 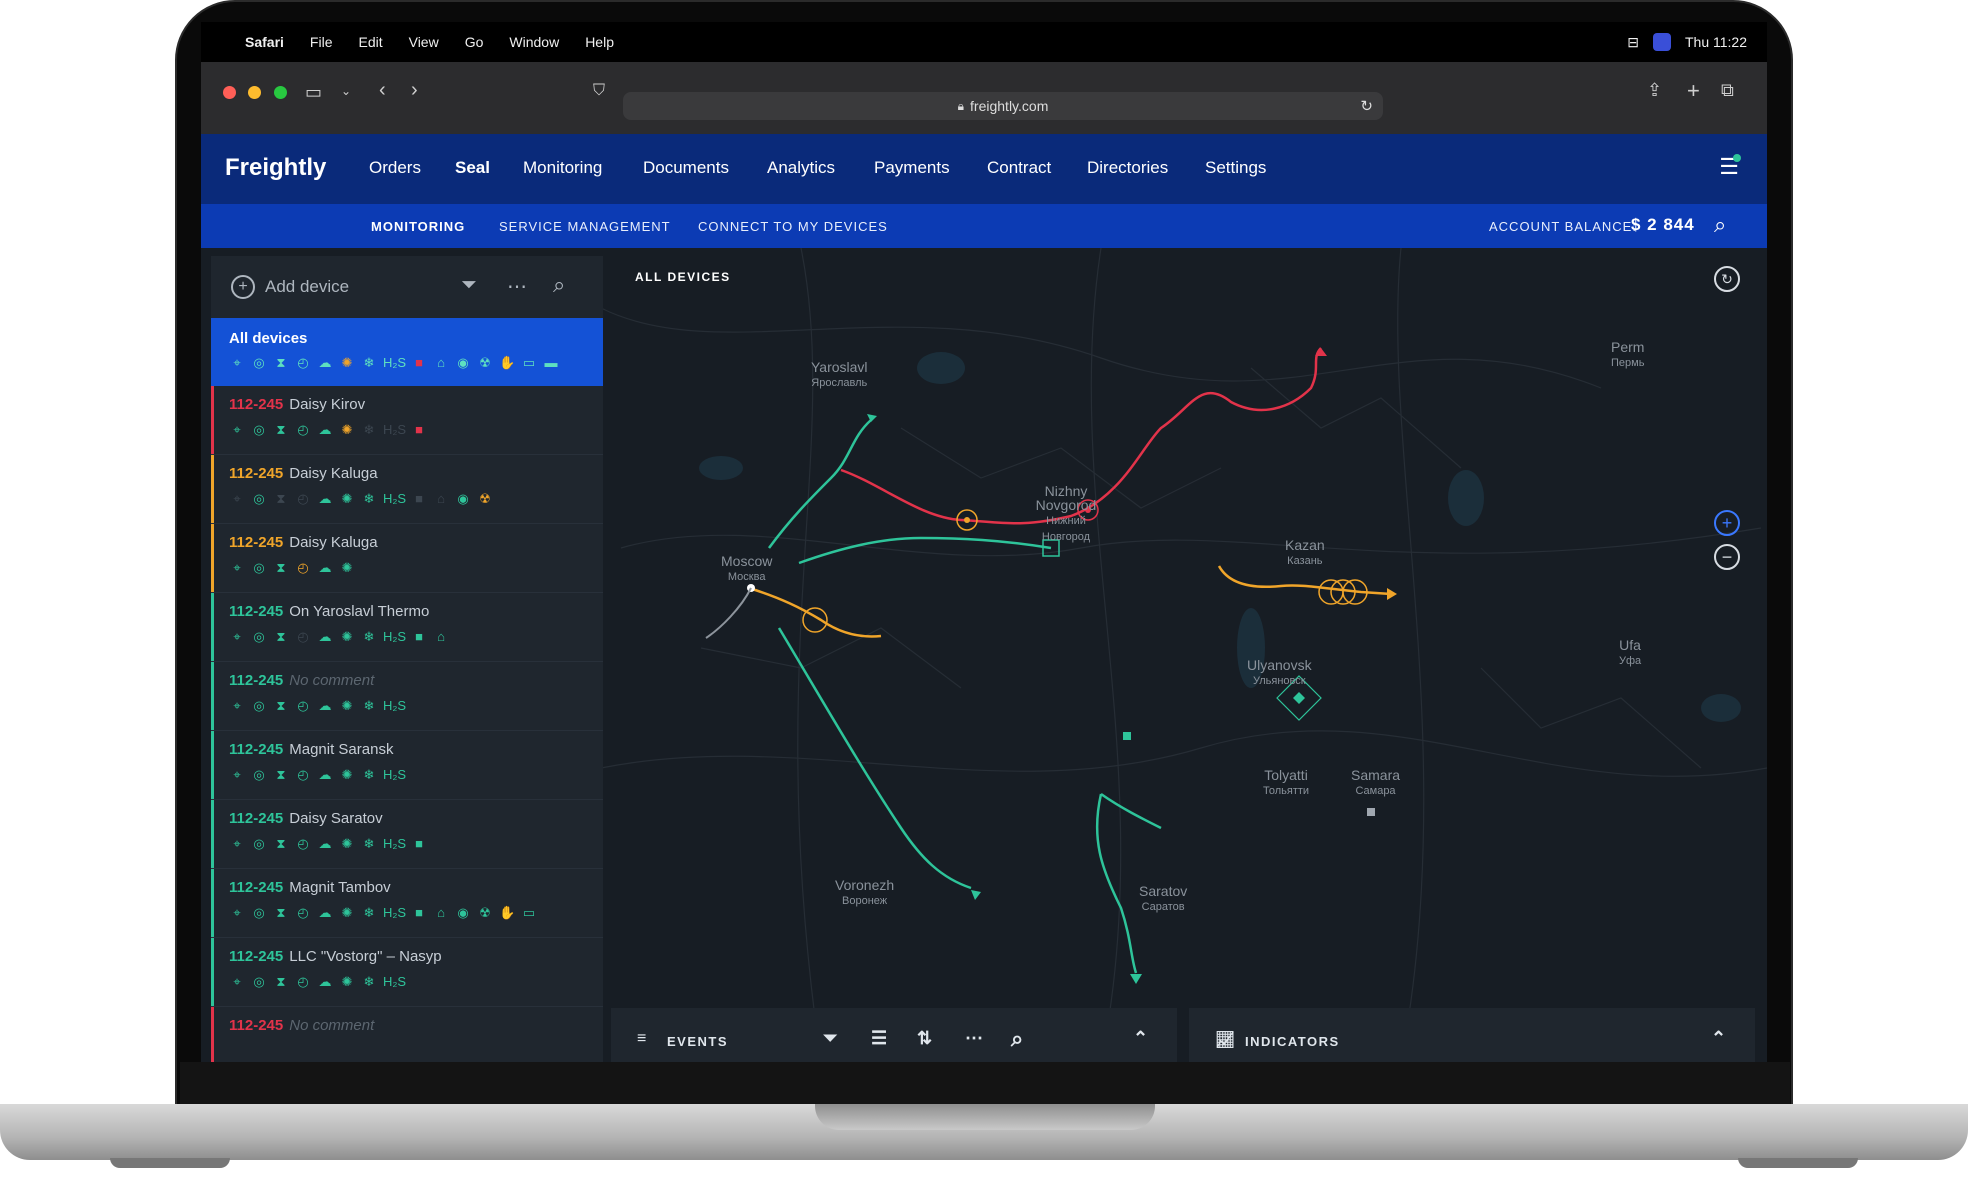 What do you see at coordinates (407, 903) in the screenshot?
I see `device-row: 112-245 Magnit Tambov ⌖ ◎ ⧗ ◴ ☁ ✺ ❄ H₂S ■ ⌂ ◉ ☢ ✋ ▭` at bounding box center [407, 903].